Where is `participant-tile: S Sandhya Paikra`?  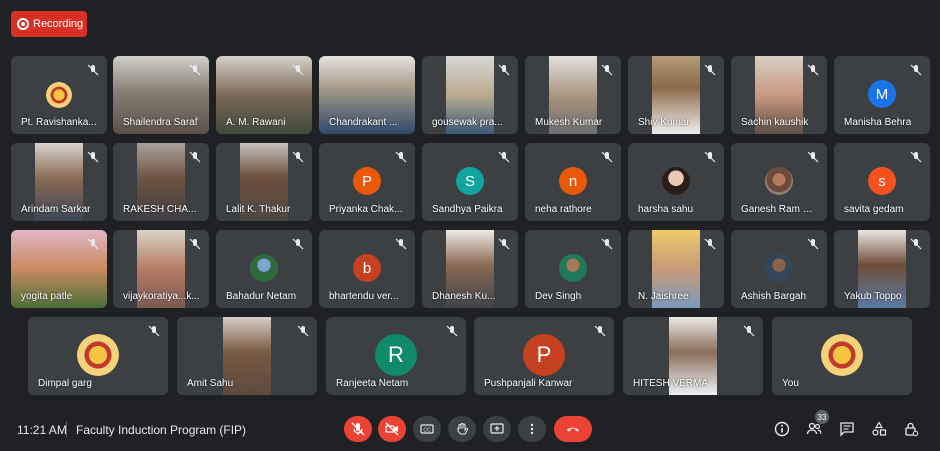 participant-tile: S Sandhya Paikra is located at coordinates (470, 182).